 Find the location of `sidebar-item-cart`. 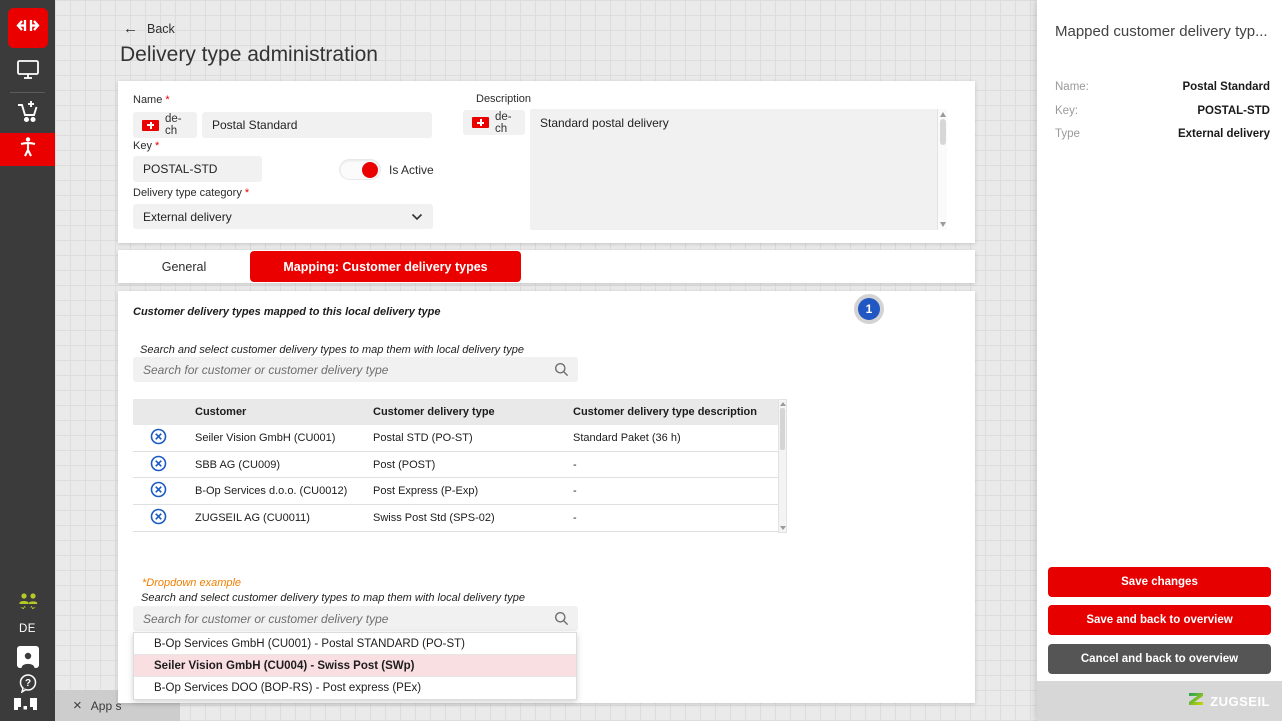

sidebar-item-cart is located at coordinates (27, 114).